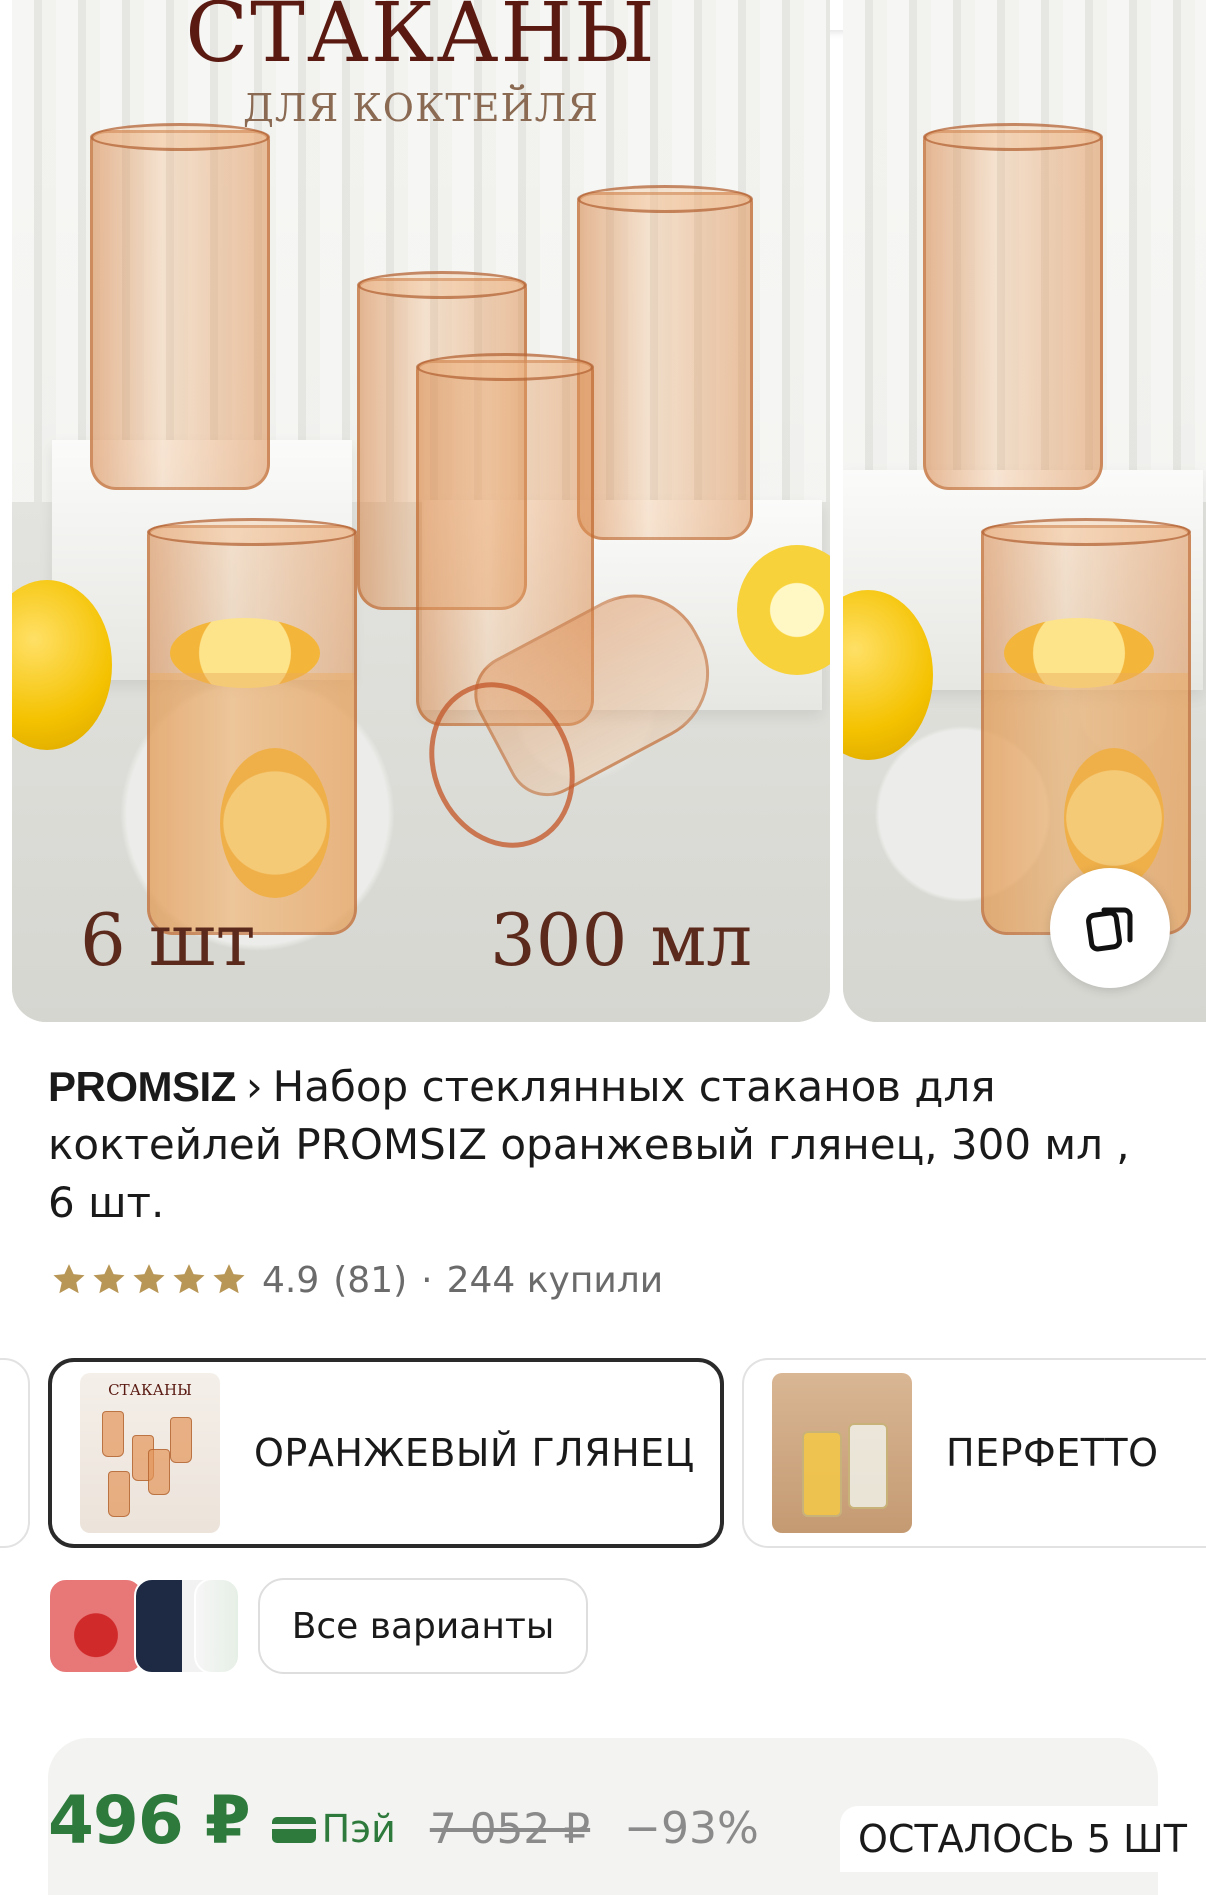  What do you see at coordinates (358, 1829) in the screenshot?
I see `pay-label: Пэй` at bounding box center [358, 1829].